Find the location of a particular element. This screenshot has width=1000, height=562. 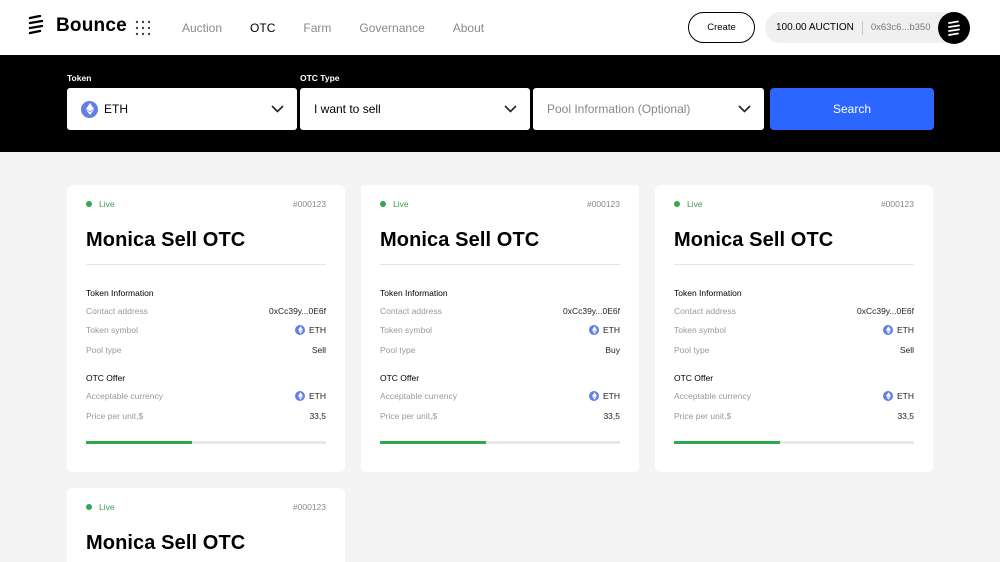

pool-info-placeholder: Pool Information (Optional) is located at coordinates (619, 109).